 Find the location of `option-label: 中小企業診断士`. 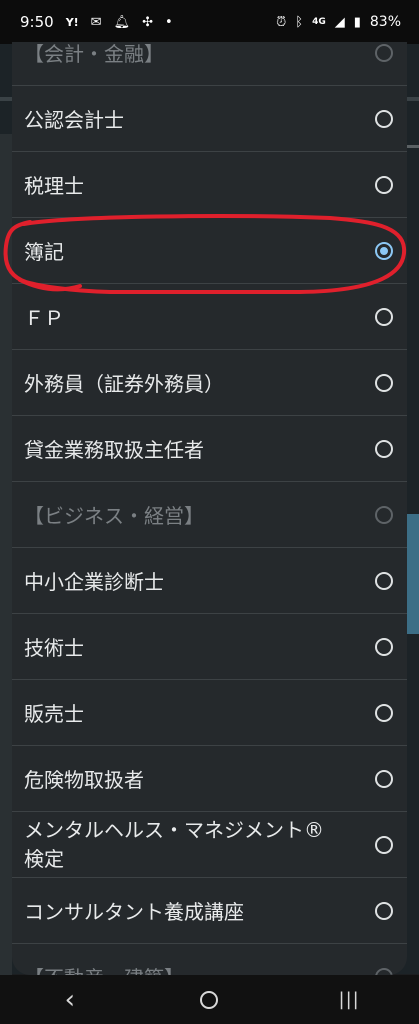

option-label: 中小企業診断士 is located at coordinates (94, 582).